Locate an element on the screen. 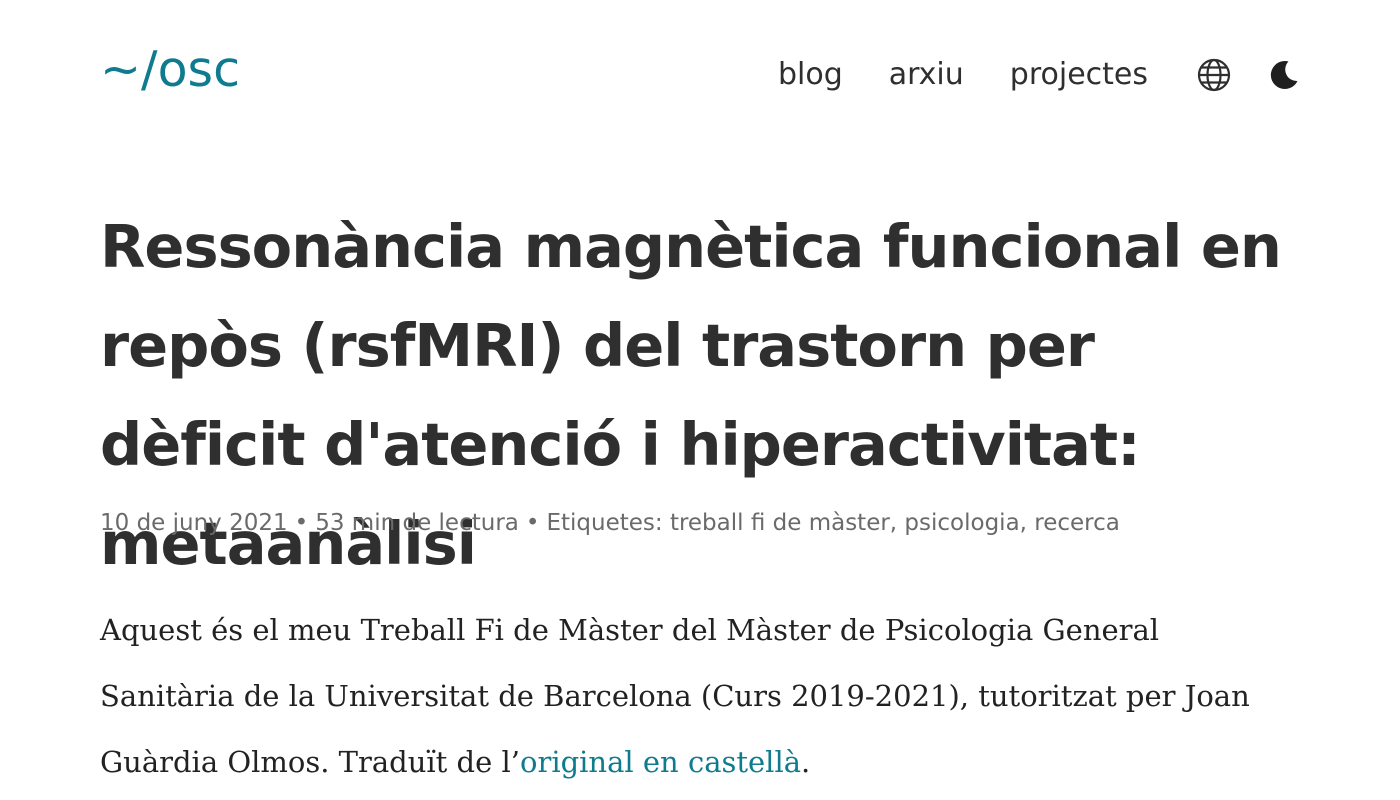  language-button is located at coordinates (1214, 75).